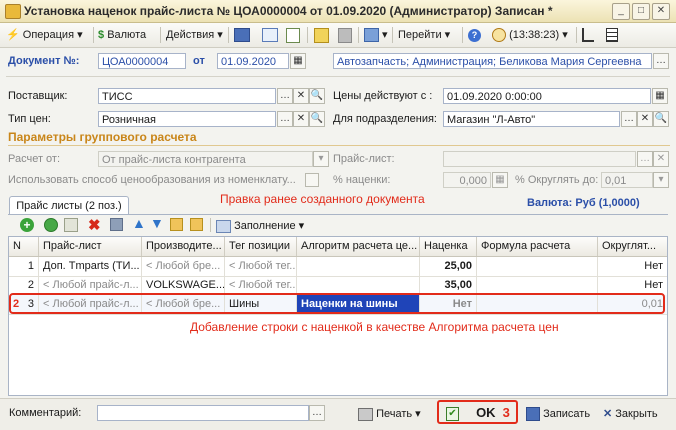  Describe the element at coordinates (321, 35) in the screenshot. I see `print-doc-icon` at that location.